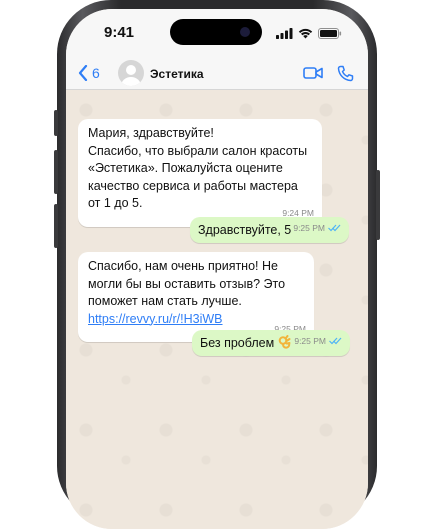 This screenshot has height=529, width=434. What do you see at coordinates (155, 319) in the screenshot?
I see `review-link: https://revvy.ru/r/!H3iWB` at bounding box center [155, 319].